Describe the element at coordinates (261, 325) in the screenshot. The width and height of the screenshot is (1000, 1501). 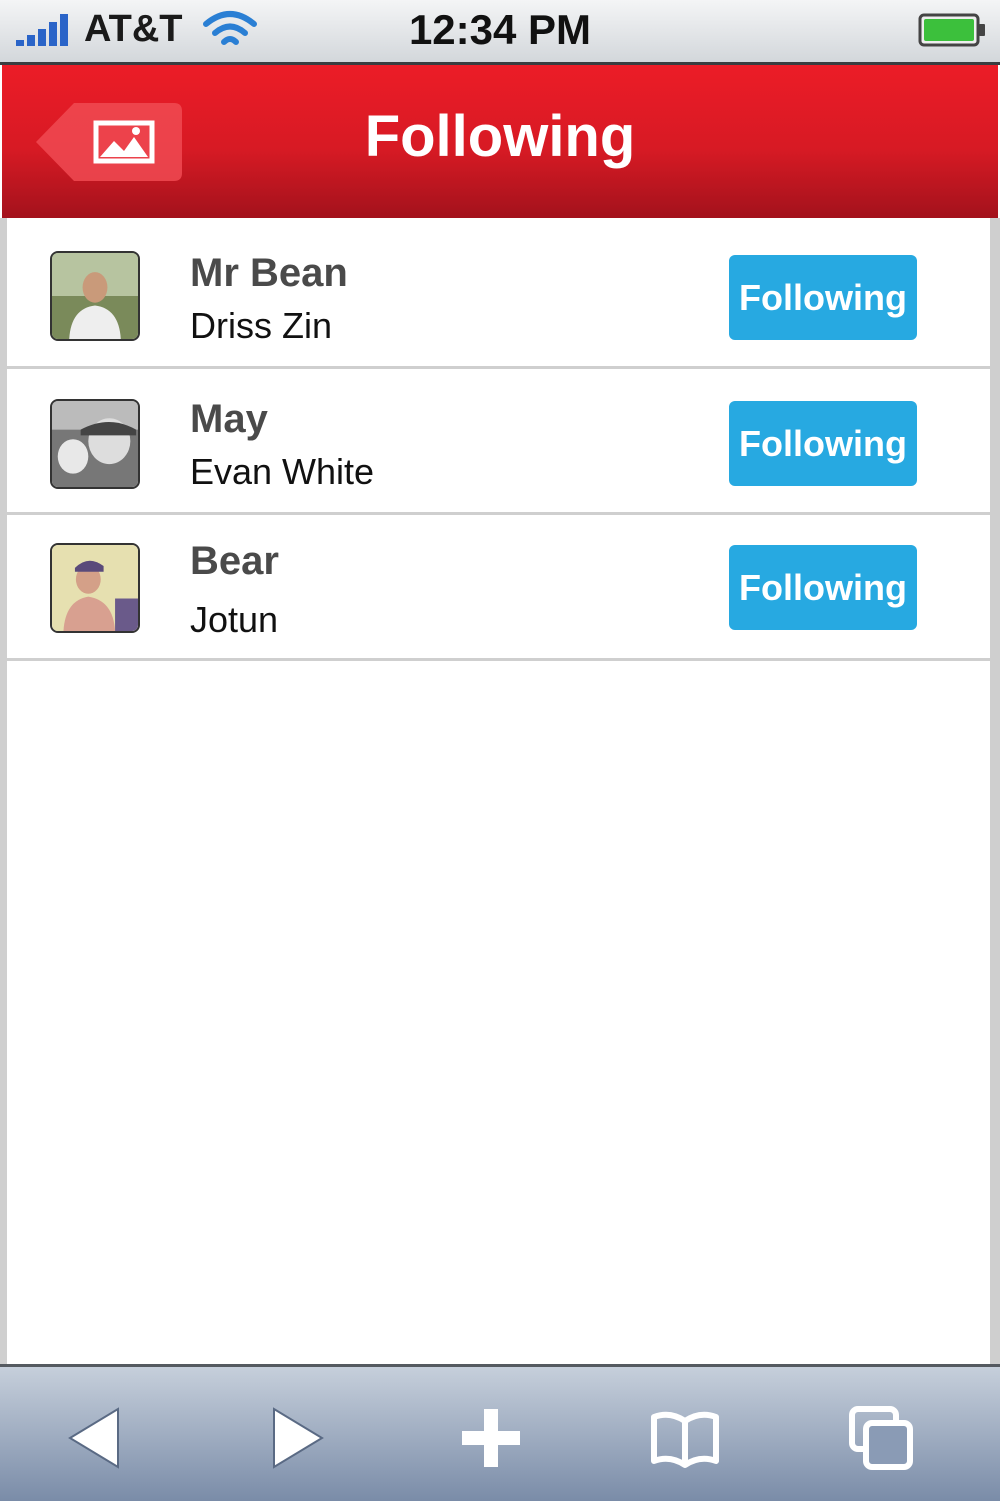
I see `user-subtitle: Driss Zin` at that location.